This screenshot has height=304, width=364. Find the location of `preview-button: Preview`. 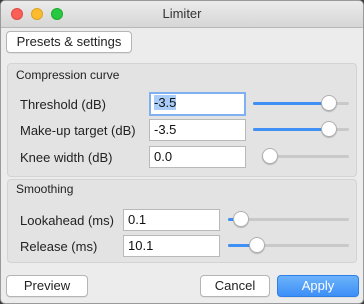

preview-button: Preview is located at coordinates (47, 286).